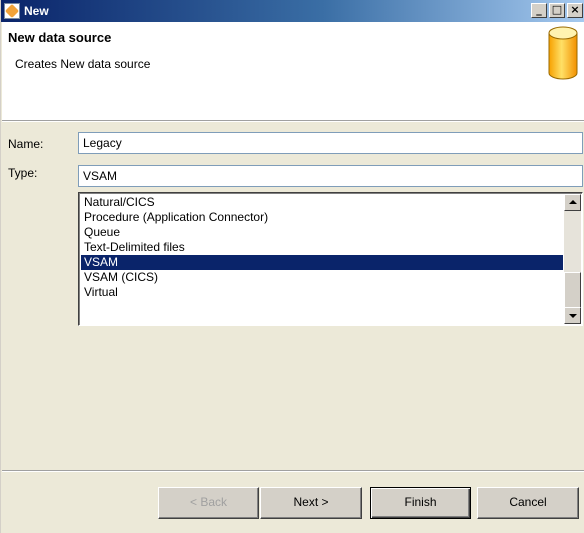 This screenshot has width=584, height=533. What do you see at coordinates (322, 202) in the screenshot?
I see `list-item: Natural/CICS` at bounding box center [322, 202].